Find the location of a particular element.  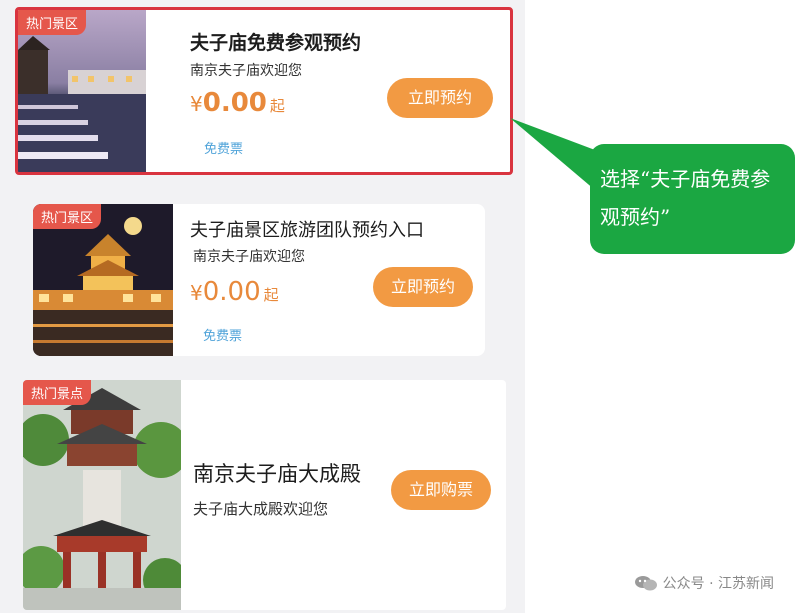

buy-ticket-button: 立即购票 is located at coordinates (441, 490).